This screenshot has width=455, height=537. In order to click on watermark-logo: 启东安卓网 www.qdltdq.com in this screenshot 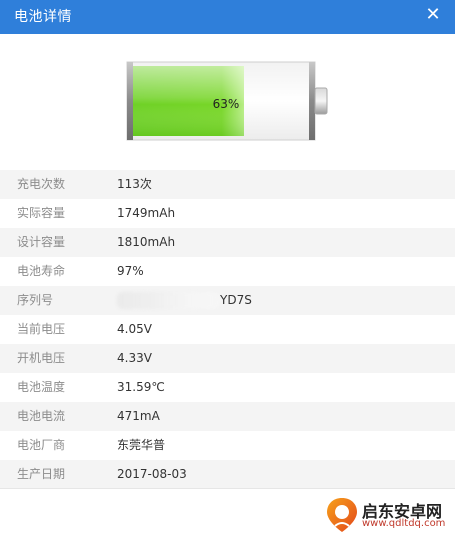, I will do `click(387, 515)`.